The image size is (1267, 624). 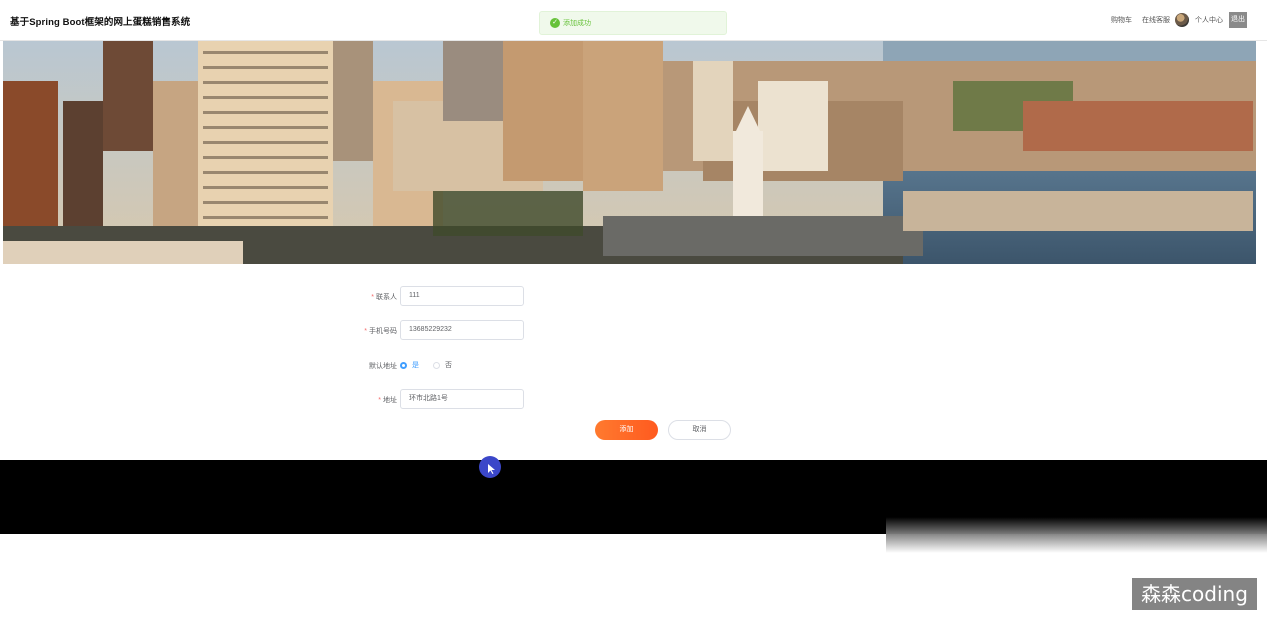 I want to click on mouse-pointer-icon, so click(x=491, y=469).